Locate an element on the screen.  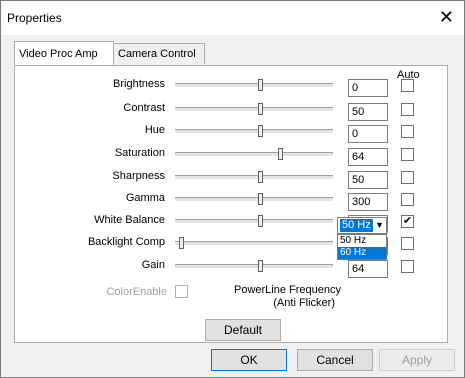
powerline-sublabel: (Anti Flicker) is located at coordinates (304, 303).